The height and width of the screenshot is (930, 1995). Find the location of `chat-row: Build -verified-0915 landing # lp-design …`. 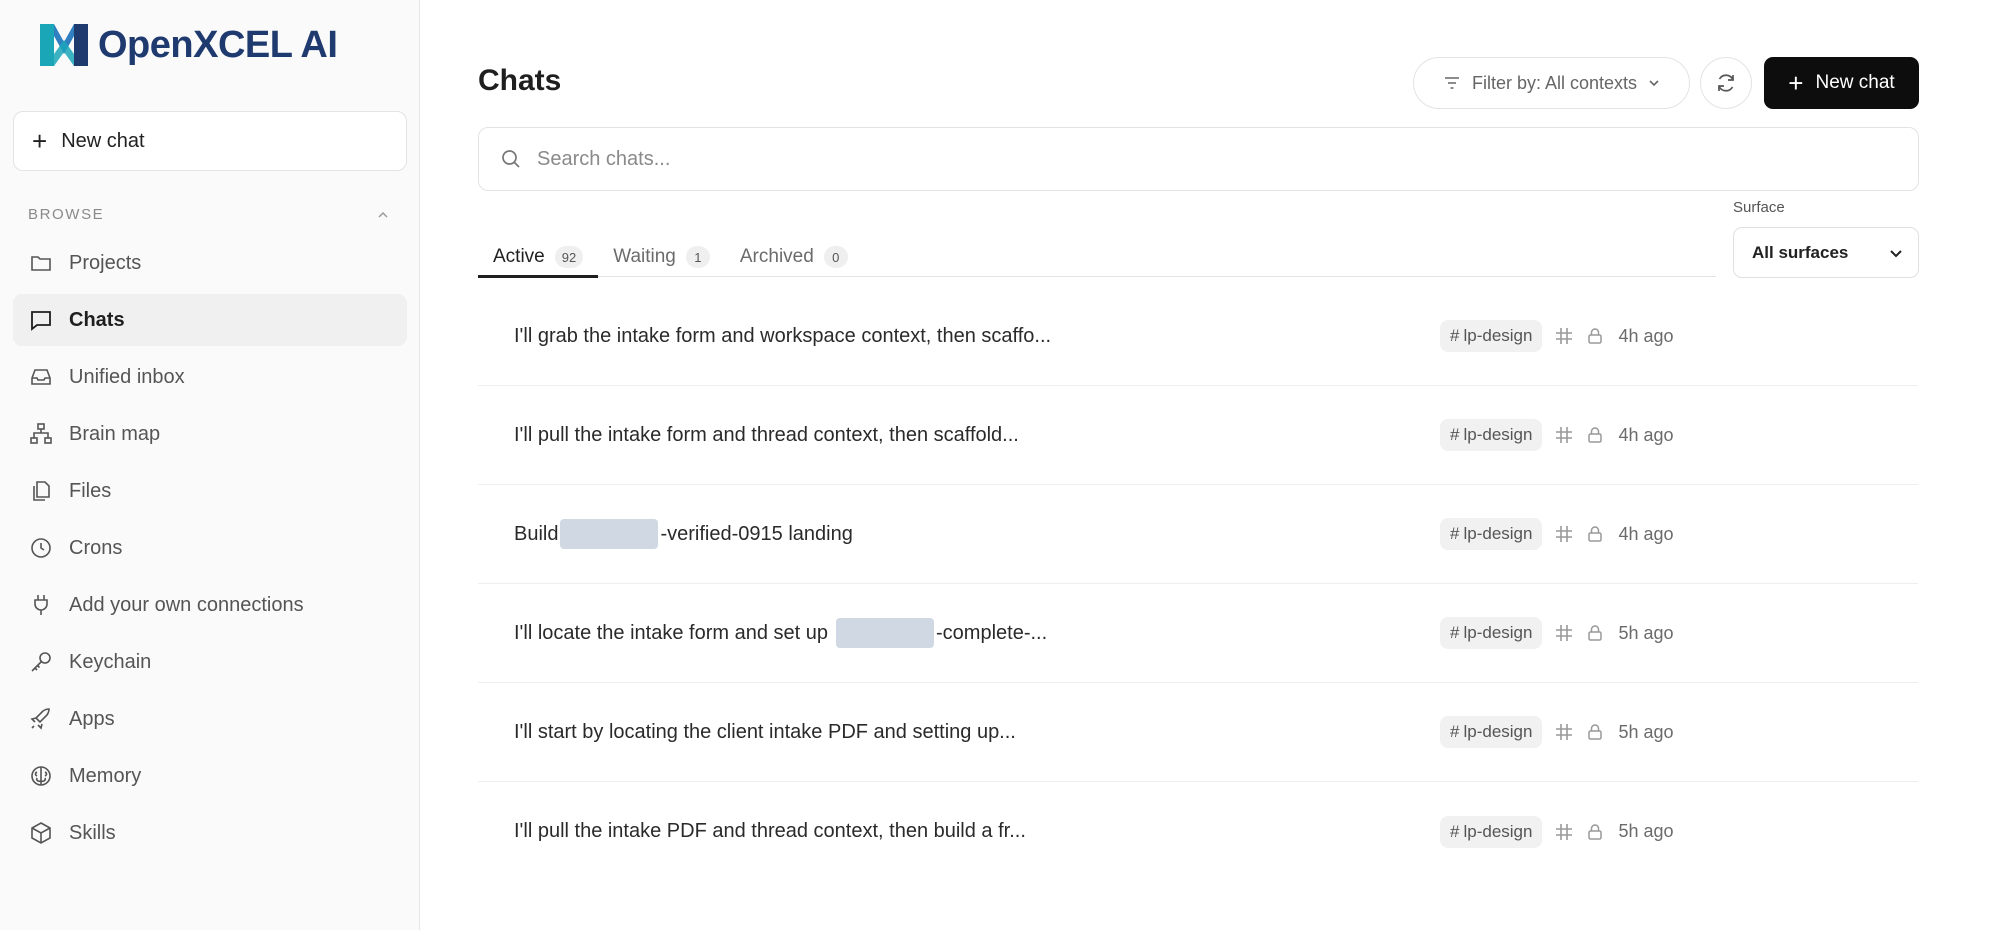

chat-row: Build -verified-0915 landing # lp-design … is located at coordinates (1198, 534).